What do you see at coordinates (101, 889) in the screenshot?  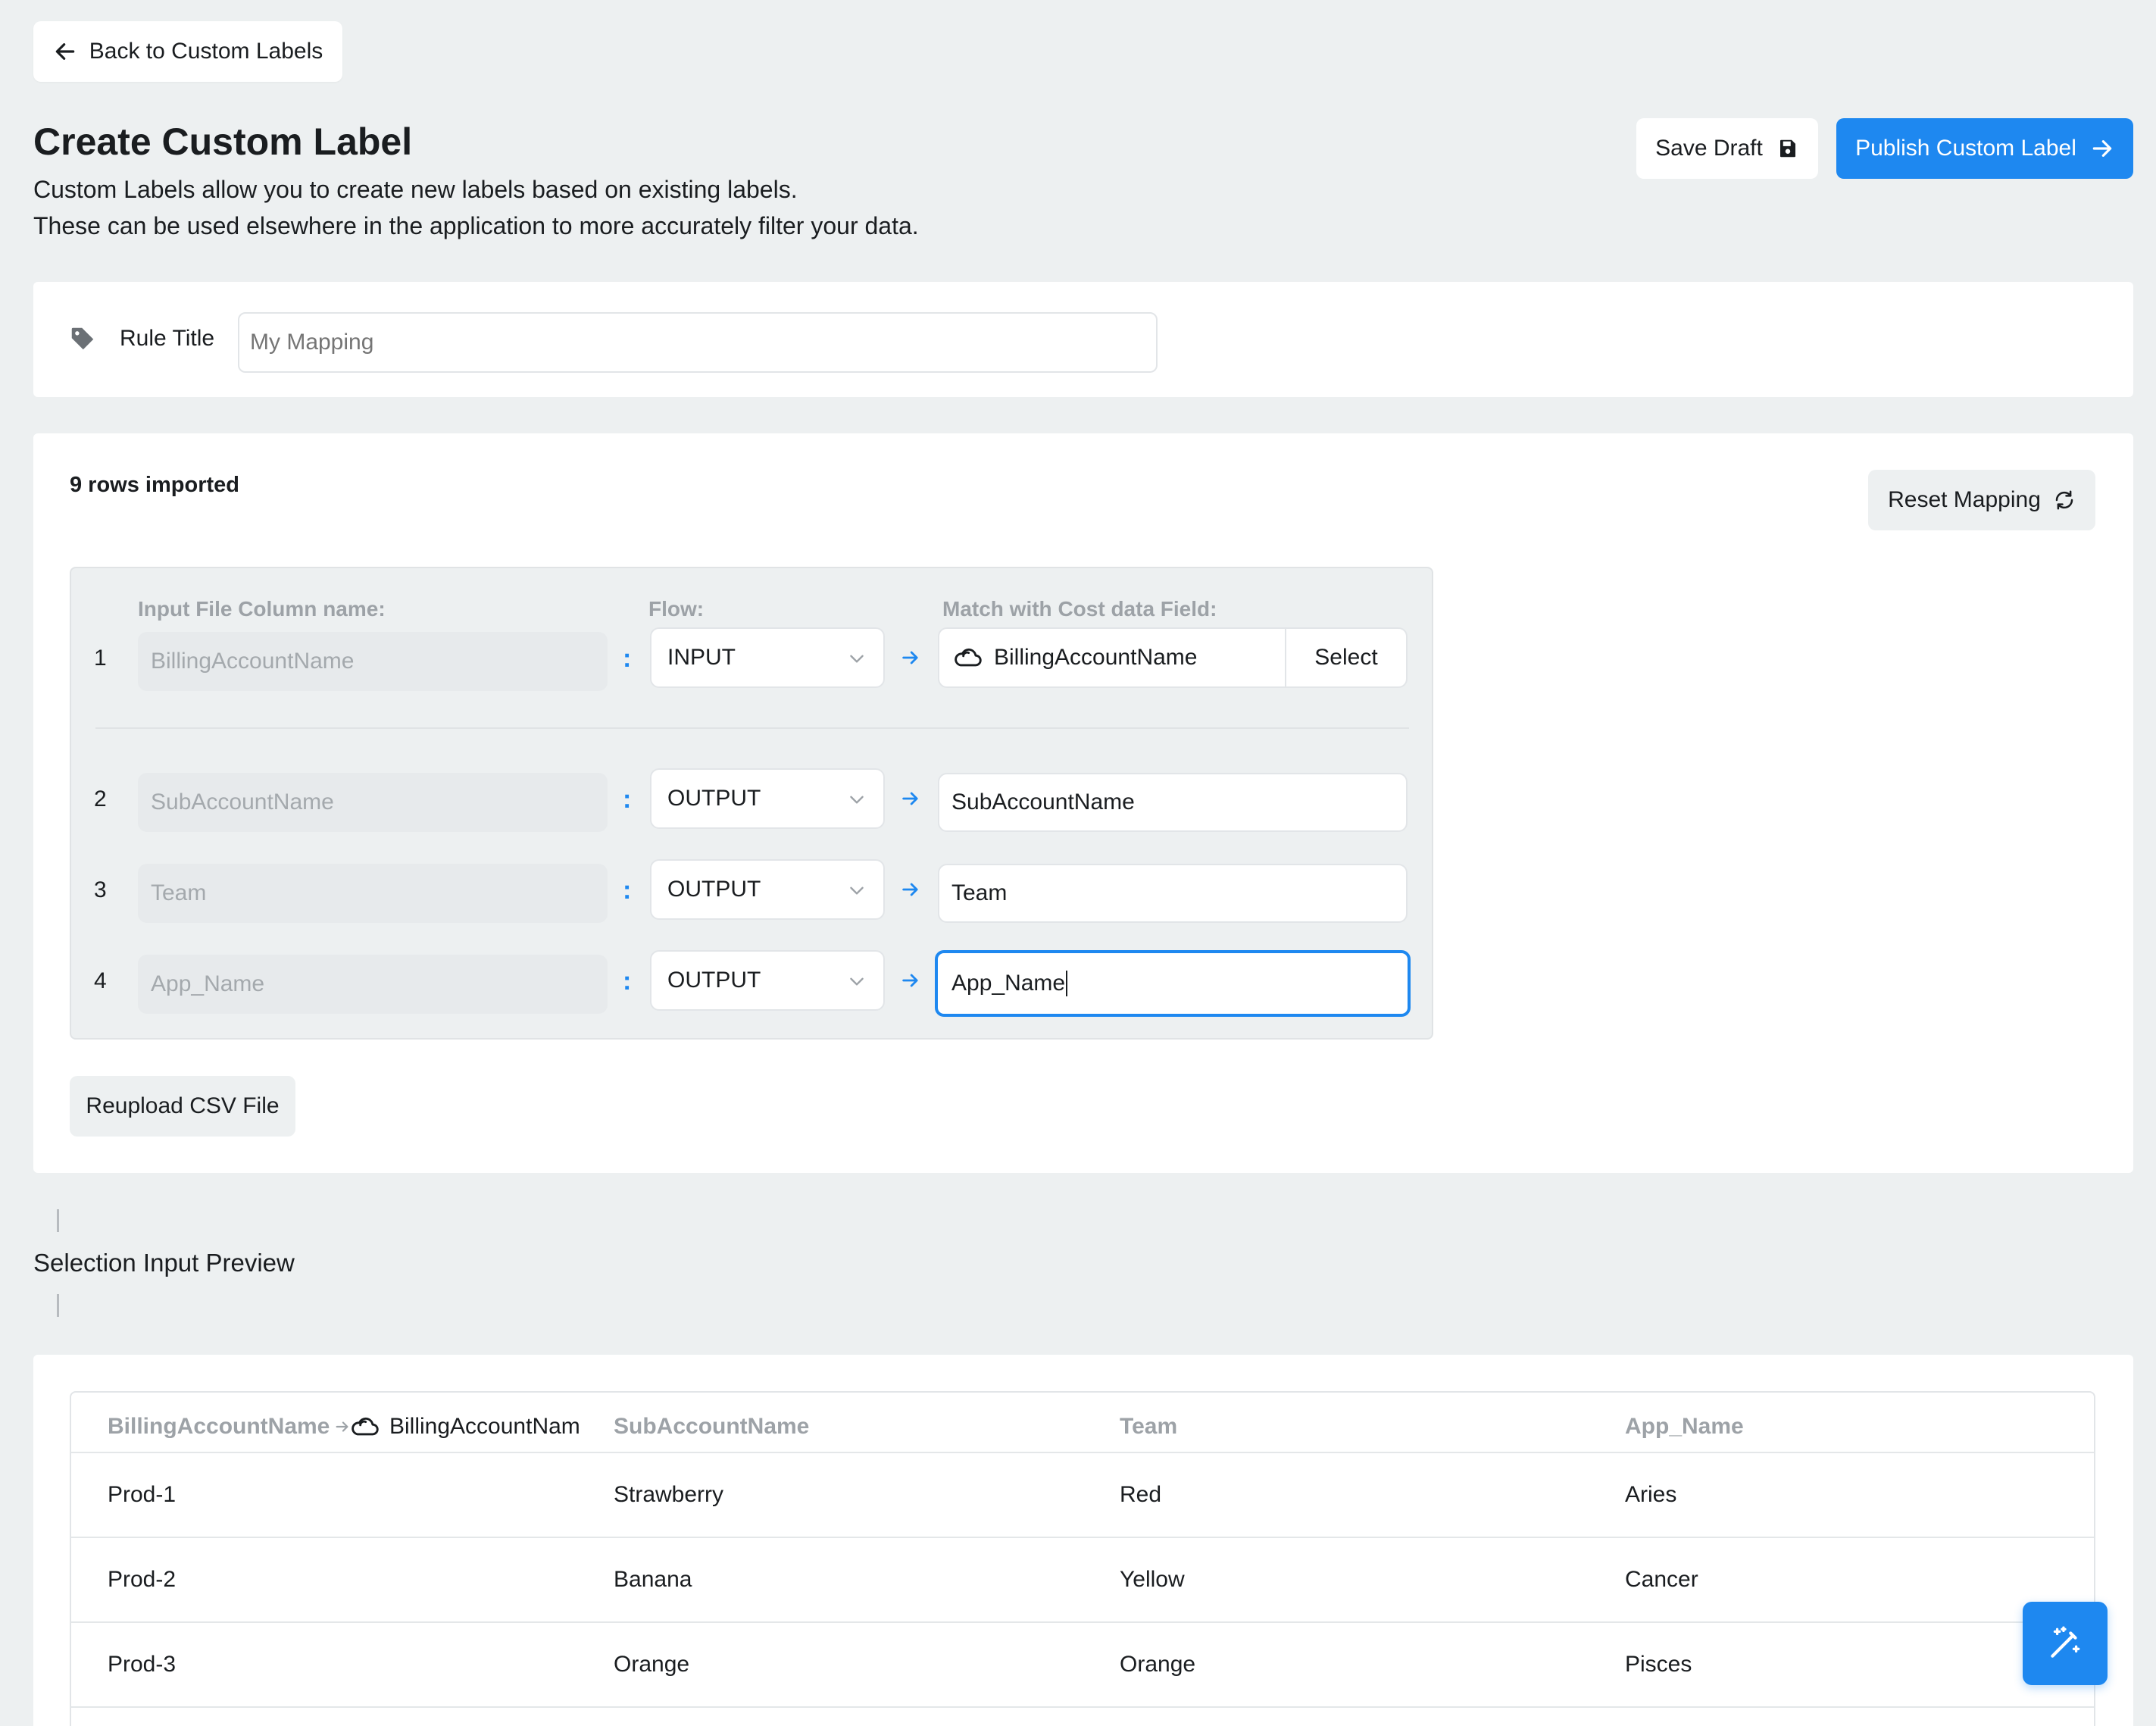 I see `row-number: 3` at bounding box center [101, 889].